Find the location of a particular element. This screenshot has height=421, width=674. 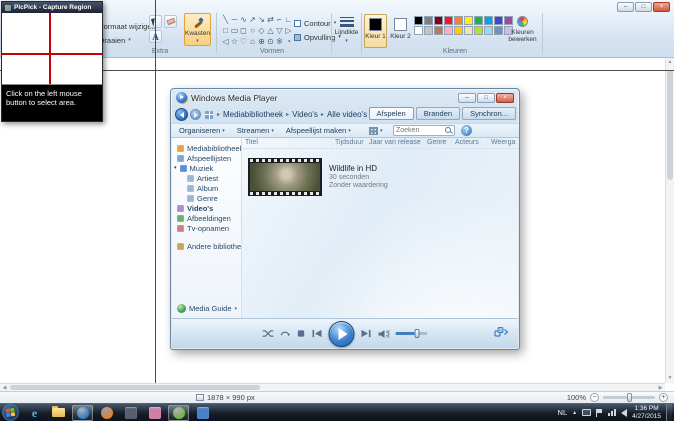

start-button is located at coordinates (10, 412).